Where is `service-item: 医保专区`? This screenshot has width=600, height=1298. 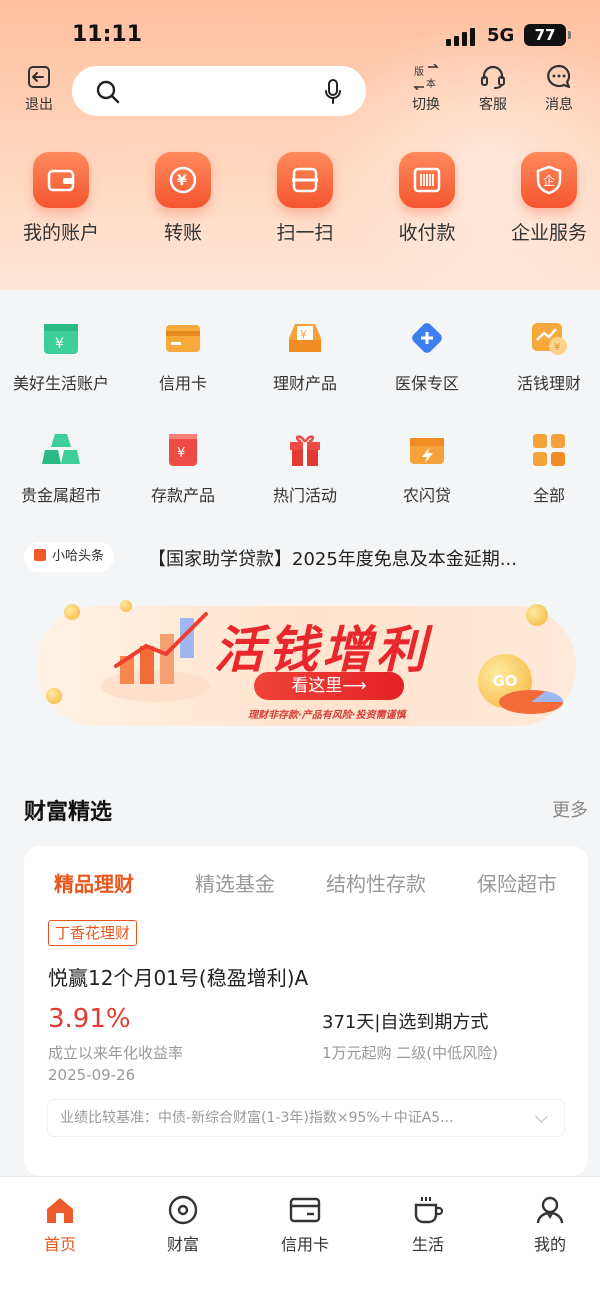
service-item: 医保专区 is located at coordinates (427, 356).